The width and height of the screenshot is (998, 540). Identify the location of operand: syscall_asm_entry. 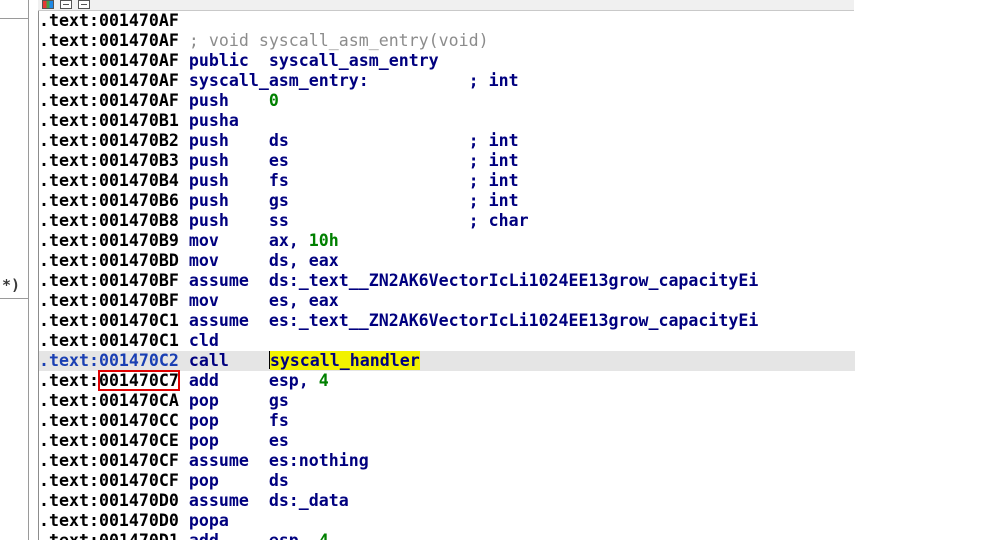
(353, 60).